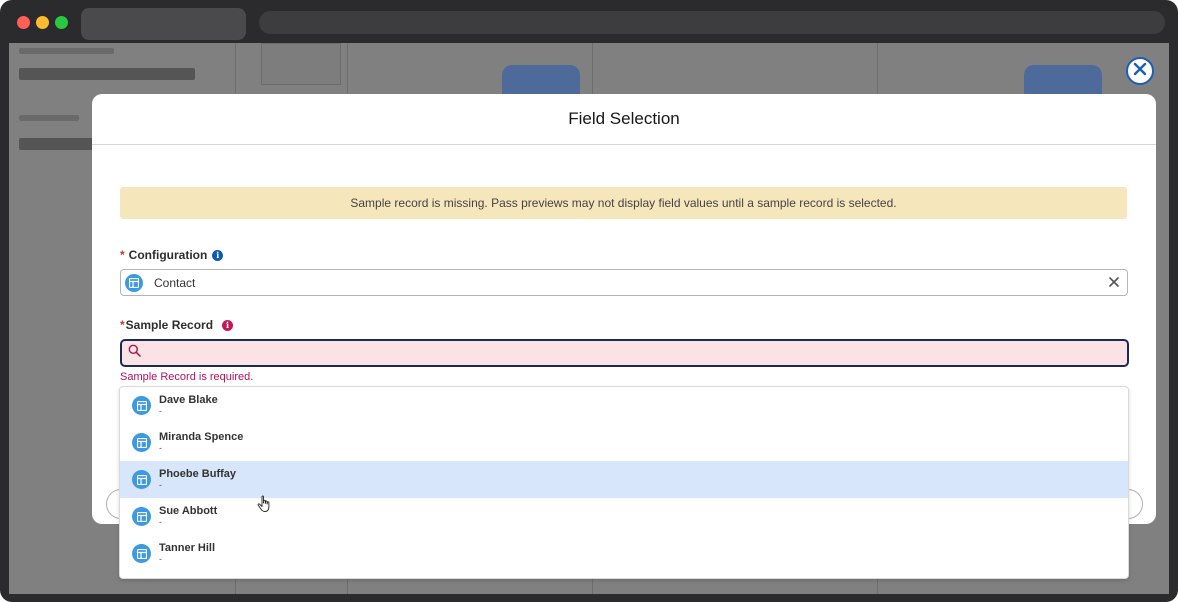 This screenshot has width=1178, height=602. I want to click on list-item-name: Phoebe Buffay, so click(198, 474).